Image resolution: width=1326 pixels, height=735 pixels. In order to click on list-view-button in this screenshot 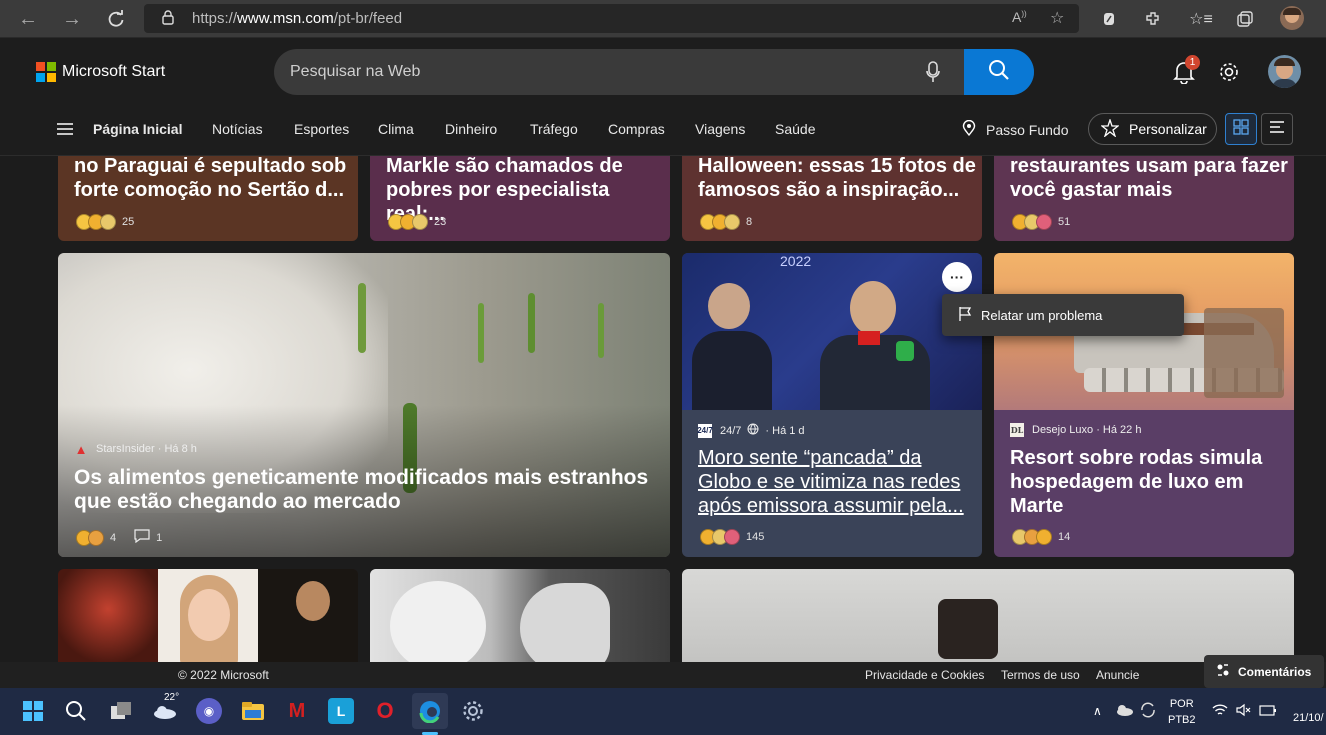, I will do `click(1277, 129)`.